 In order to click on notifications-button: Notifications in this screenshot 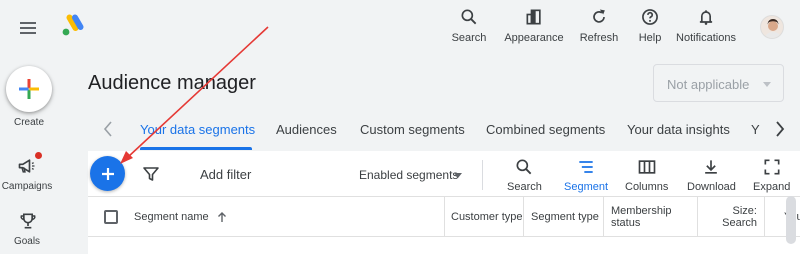, I will do `click(706, 28)`.